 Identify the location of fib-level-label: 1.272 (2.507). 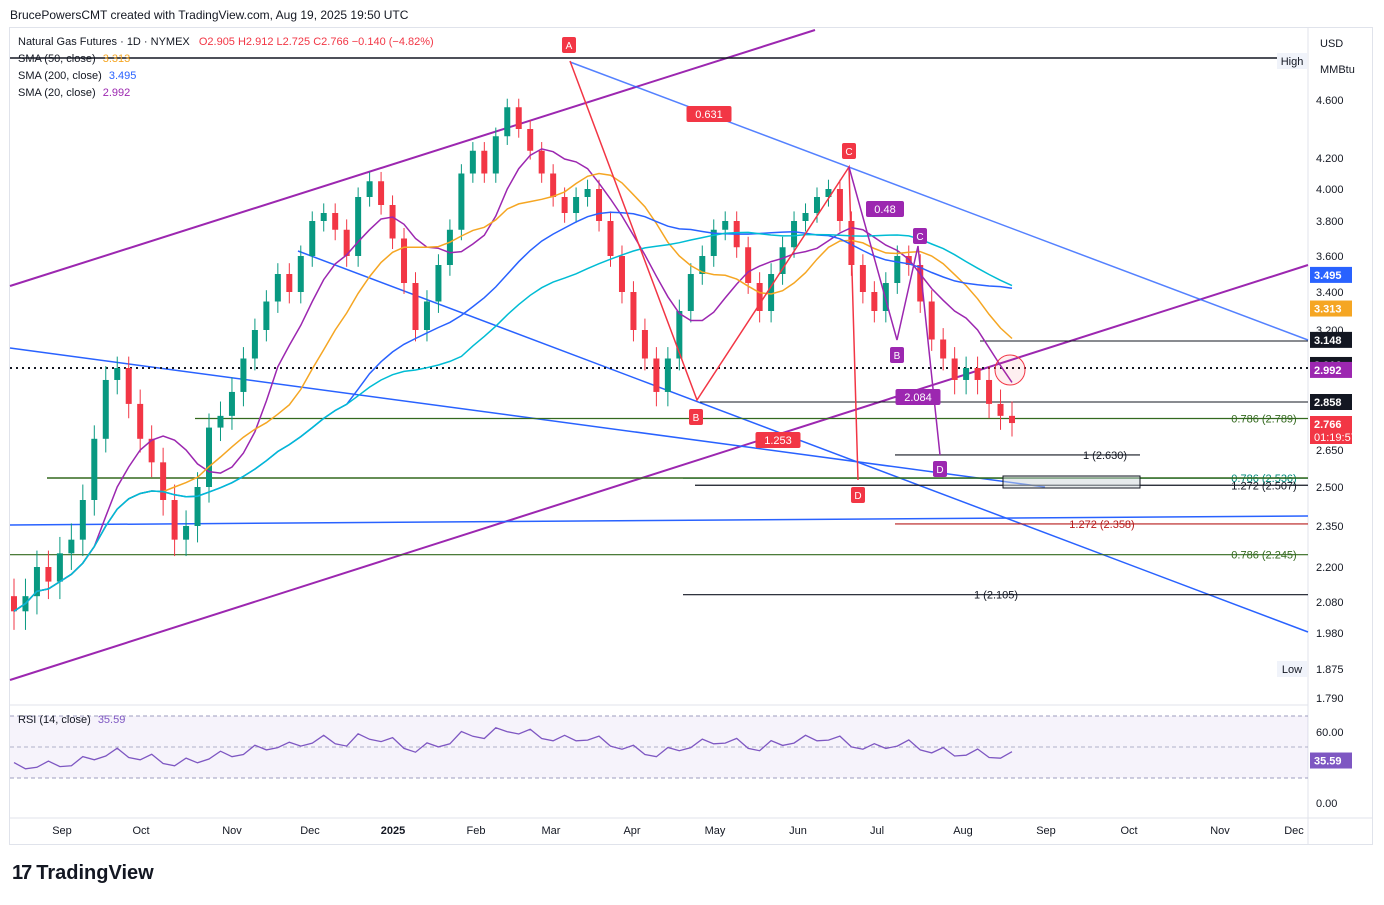
(1263, 486).